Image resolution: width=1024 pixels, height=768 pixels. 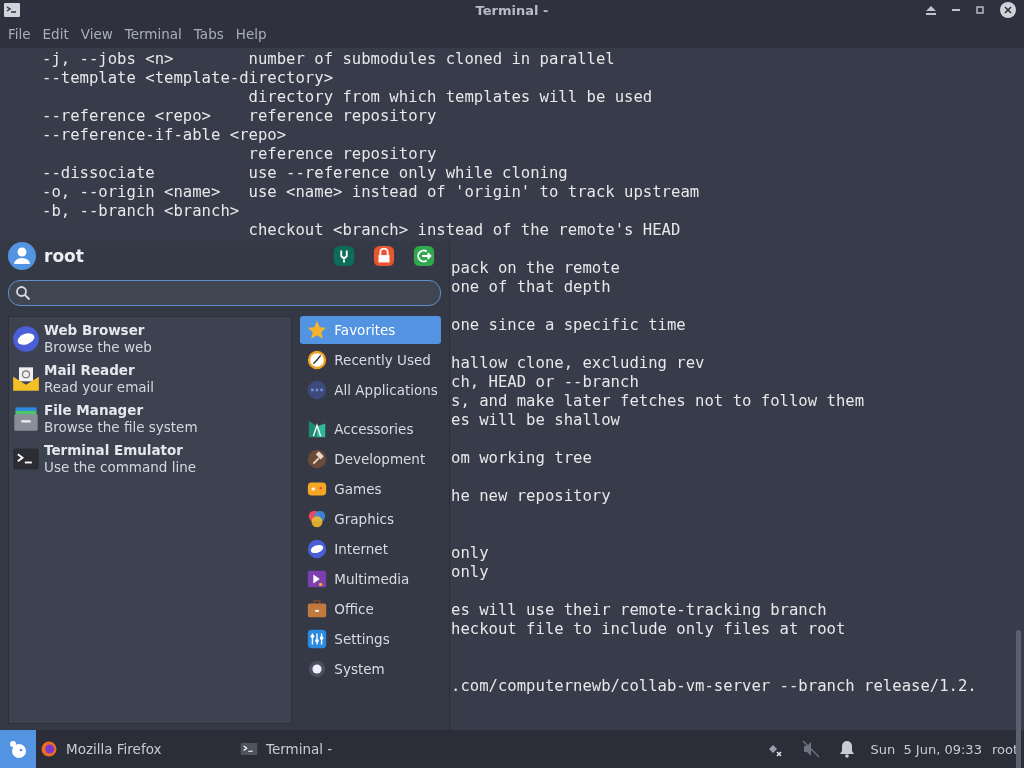 I want to click on eject-icon, so click(x=931, y=10).